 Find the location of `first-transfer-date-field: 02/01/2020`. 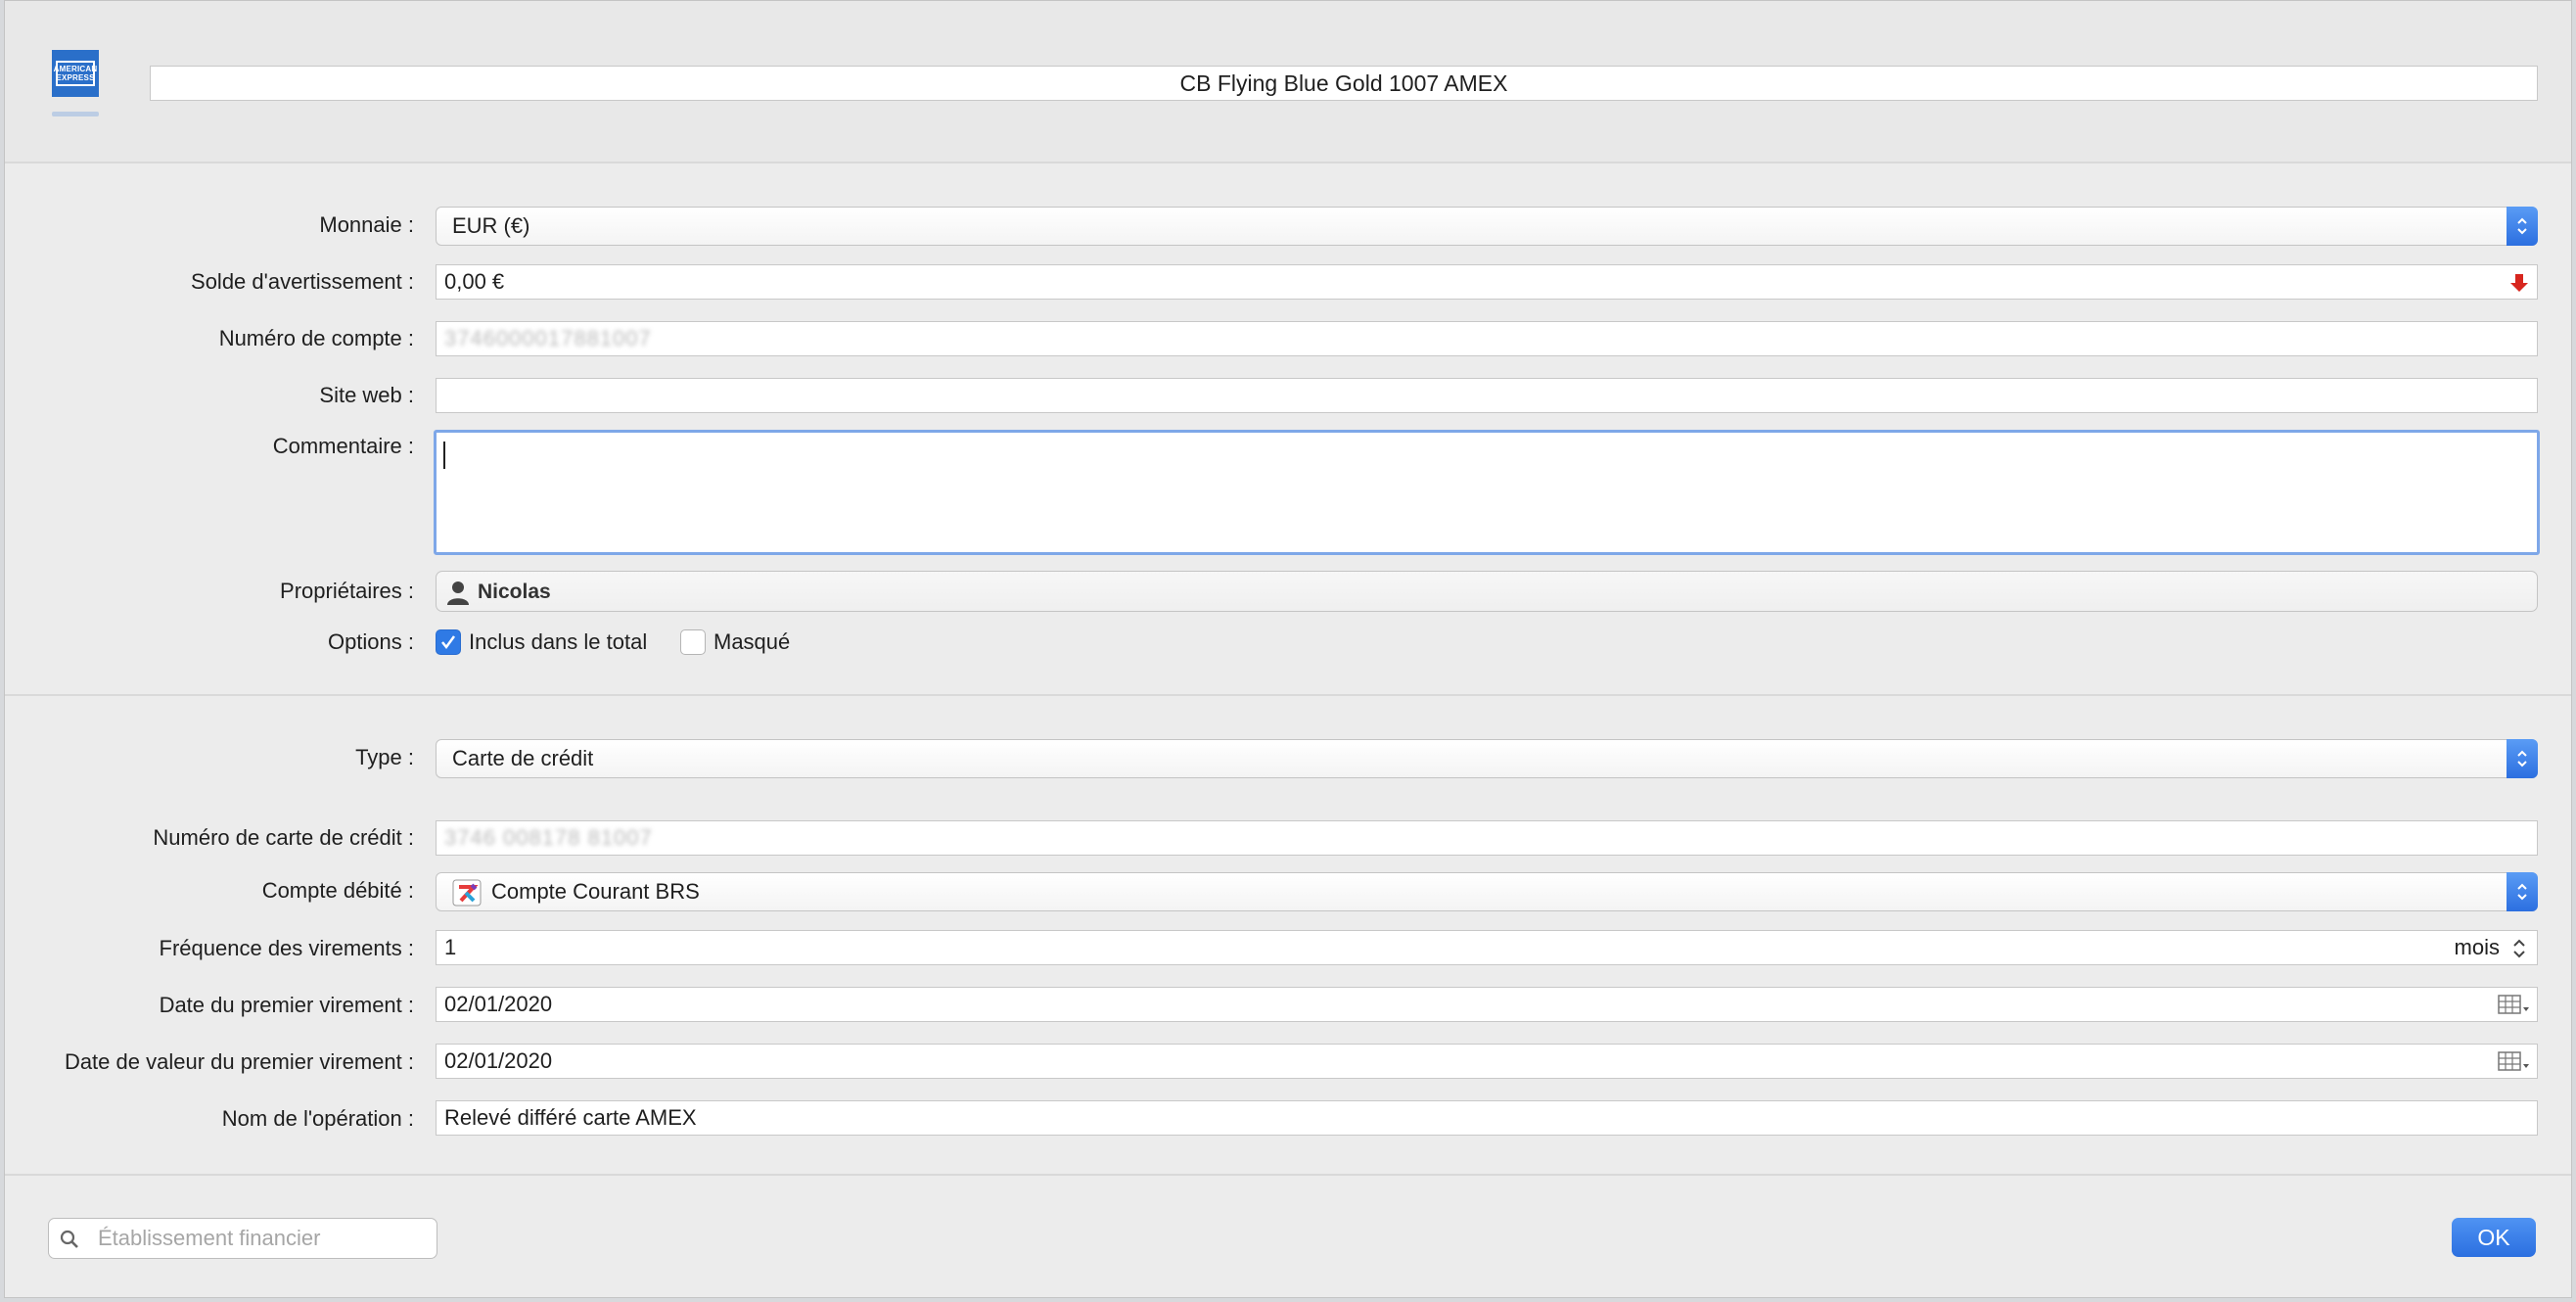

first-transfer-date-field: 02/01/2020 is located at coordinates (1487, 1004).